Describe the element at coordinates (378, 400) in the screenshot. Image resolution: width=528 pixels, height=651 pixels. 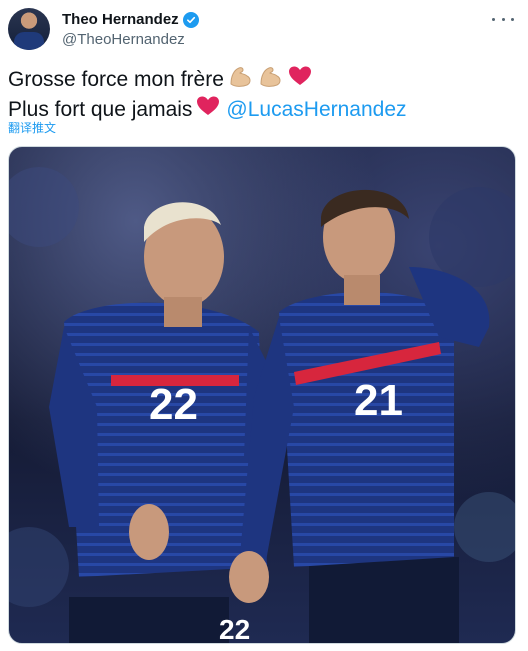
I see `jersey-number-right: 21` at that location.